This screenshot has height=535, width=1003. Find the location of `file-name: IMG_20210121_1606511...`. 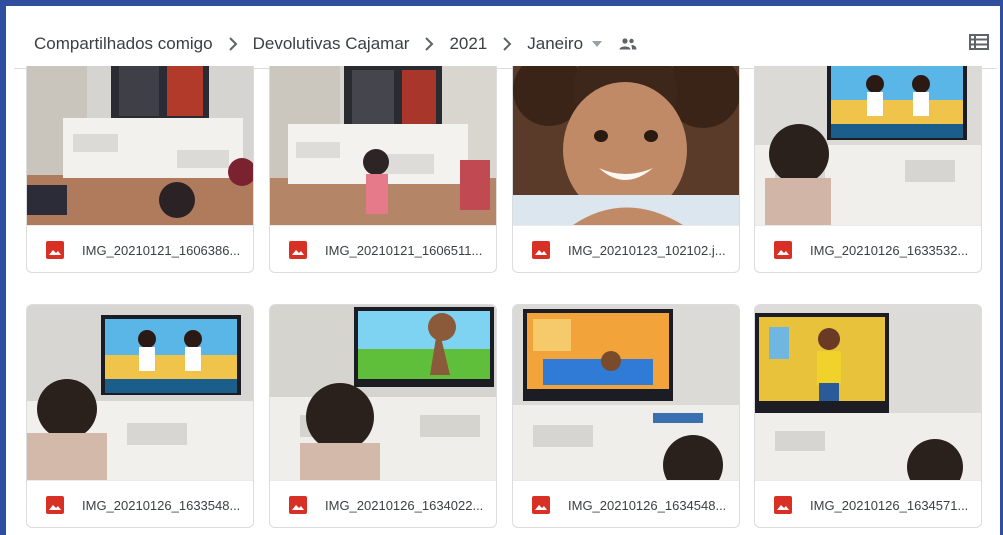

file-name: IMG_20210121_1606511... is located at coordinates (404, 250).